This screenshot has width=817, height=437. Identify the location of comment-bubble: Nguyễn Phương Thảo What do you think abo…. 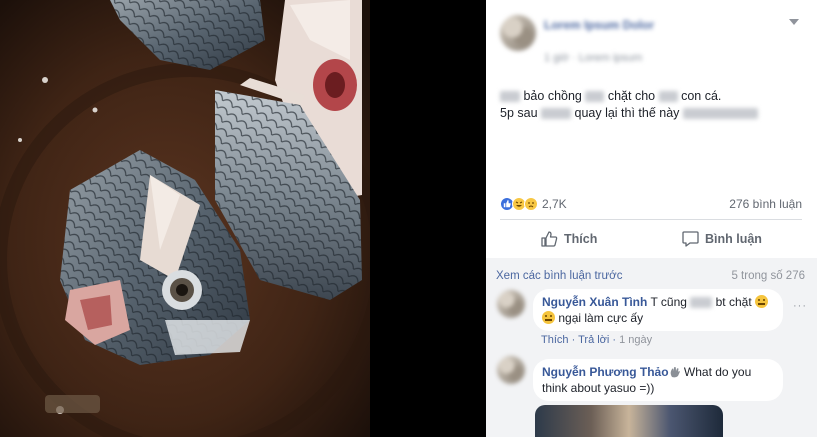
(658, 380).